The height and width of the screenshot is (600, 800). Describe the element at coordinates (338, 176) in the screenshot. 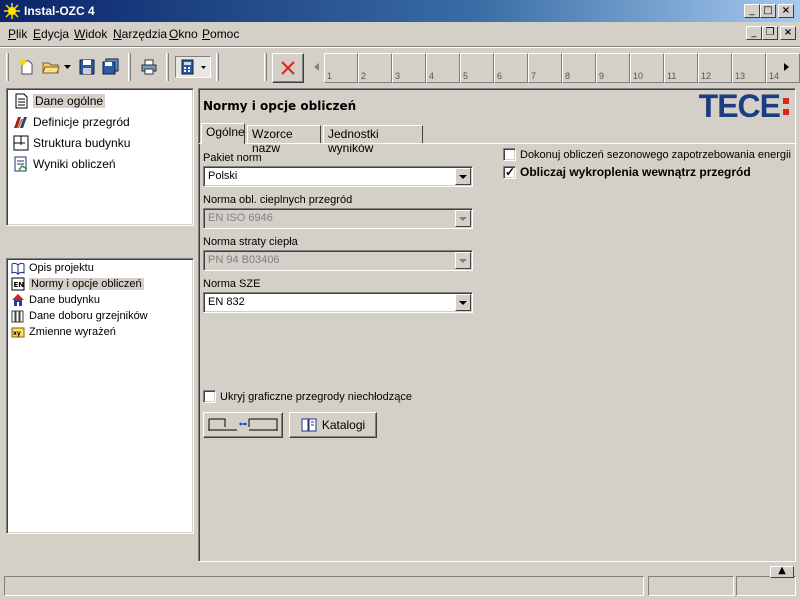

I see `pakiet-norm-select: Polski` at that location.